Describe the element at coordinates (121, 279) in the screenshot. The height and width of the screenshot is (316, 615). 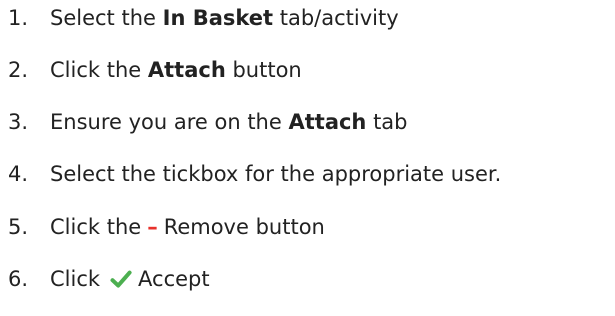
I see `check-icon` at that location.